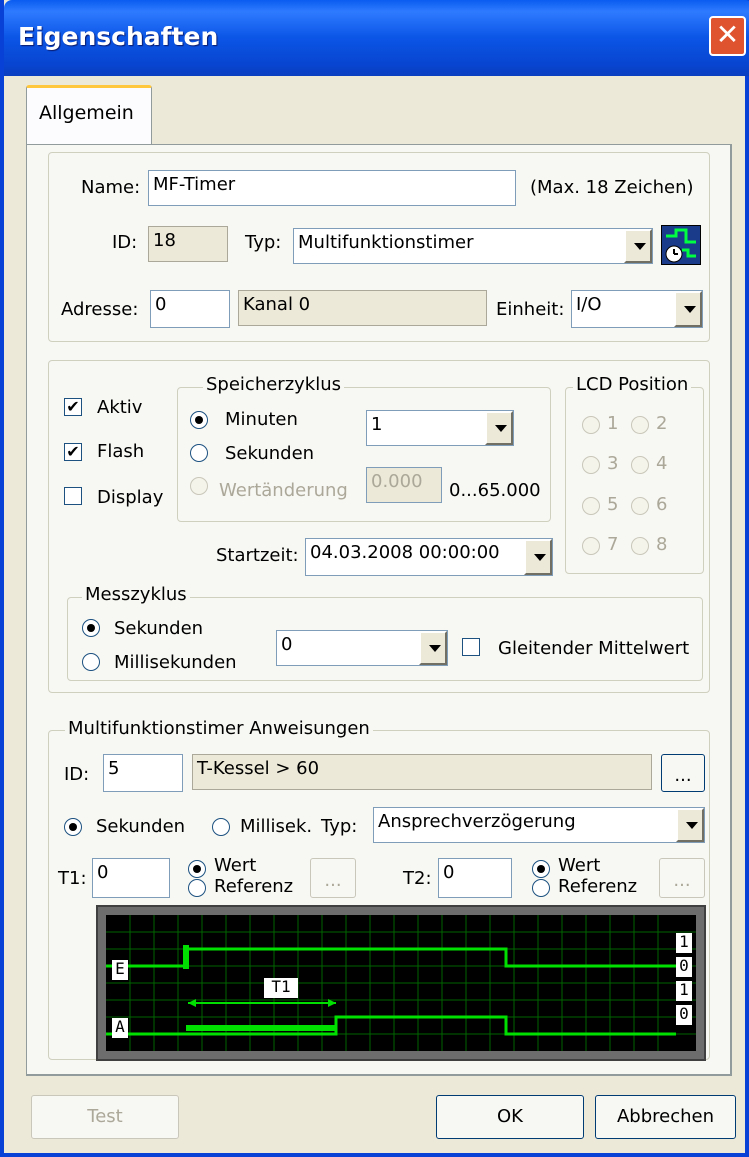  I want to click on timer-typ-select: Ansprechverzögerung, so click(539, 825).